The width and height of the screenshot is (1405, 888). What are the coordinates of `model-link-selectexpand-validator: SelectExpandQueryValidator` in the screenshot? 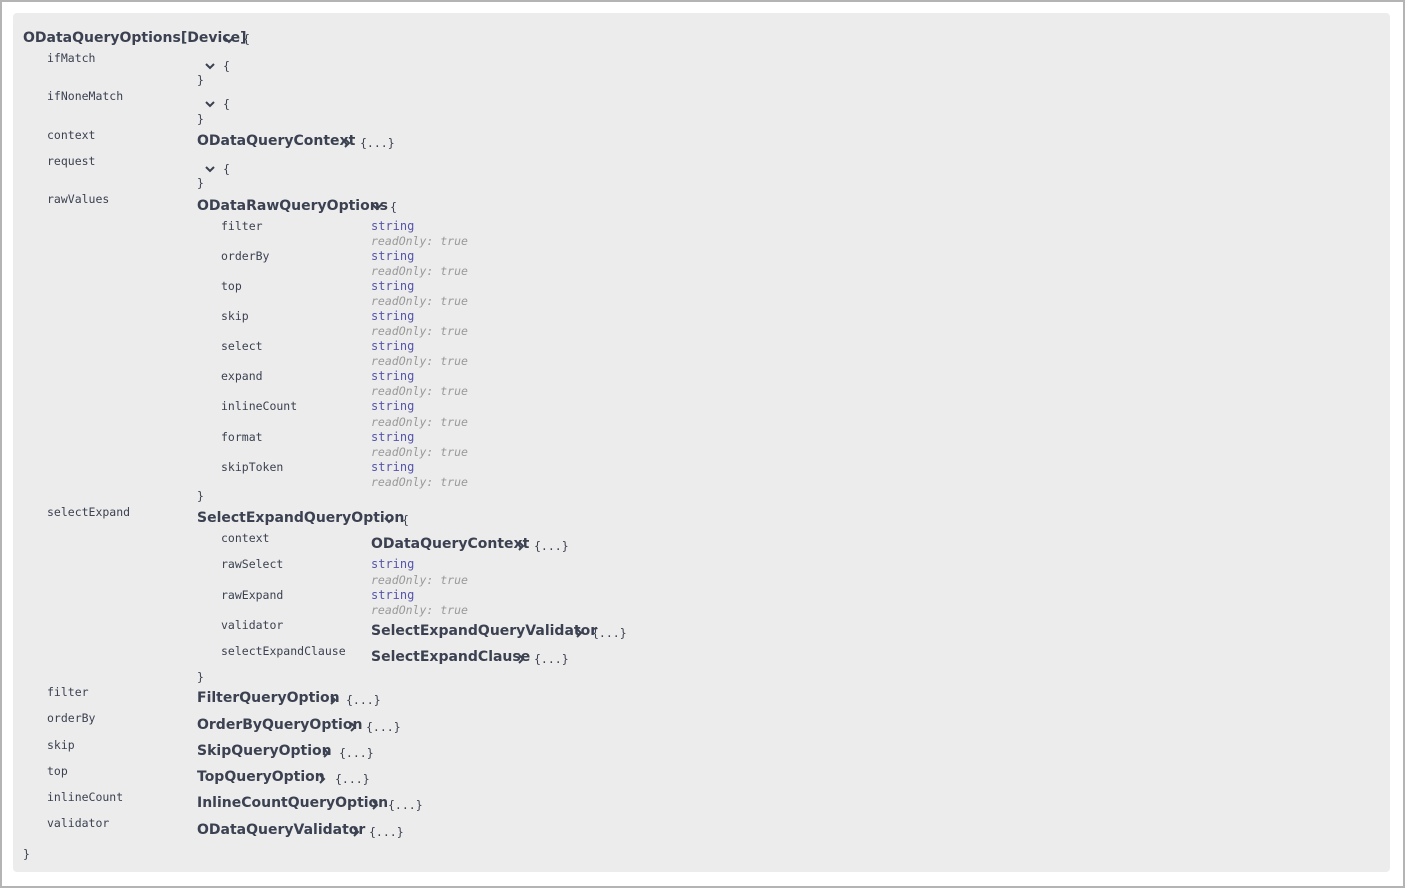 It's located at (484, 631).